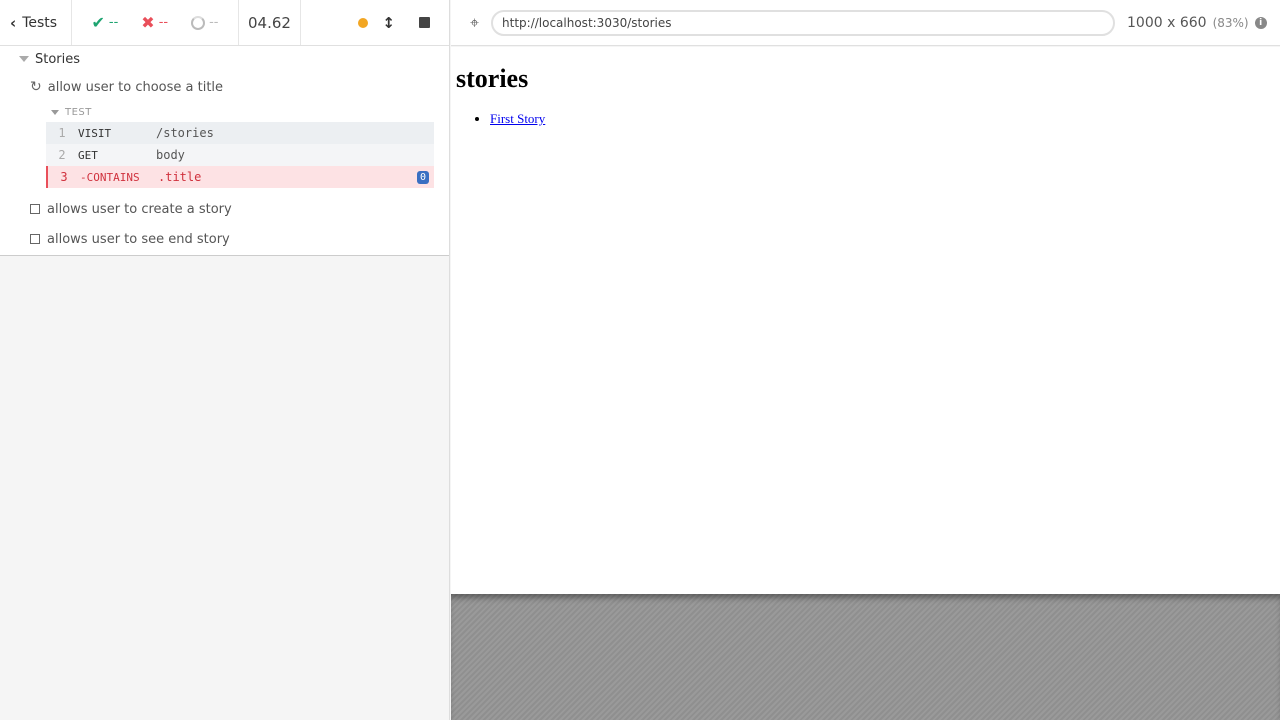 This screenshot has height=720, width=1280. Describe the element at coordinates (58, 59) in the screenshot. I see `suite-title: Stories` at that location.